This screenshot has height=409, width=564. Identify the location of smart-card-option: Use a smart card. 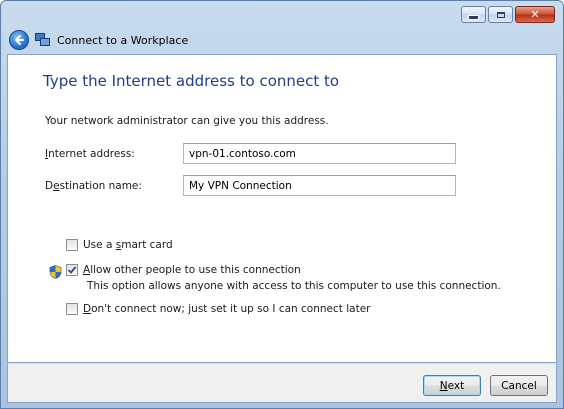
(119, 245).